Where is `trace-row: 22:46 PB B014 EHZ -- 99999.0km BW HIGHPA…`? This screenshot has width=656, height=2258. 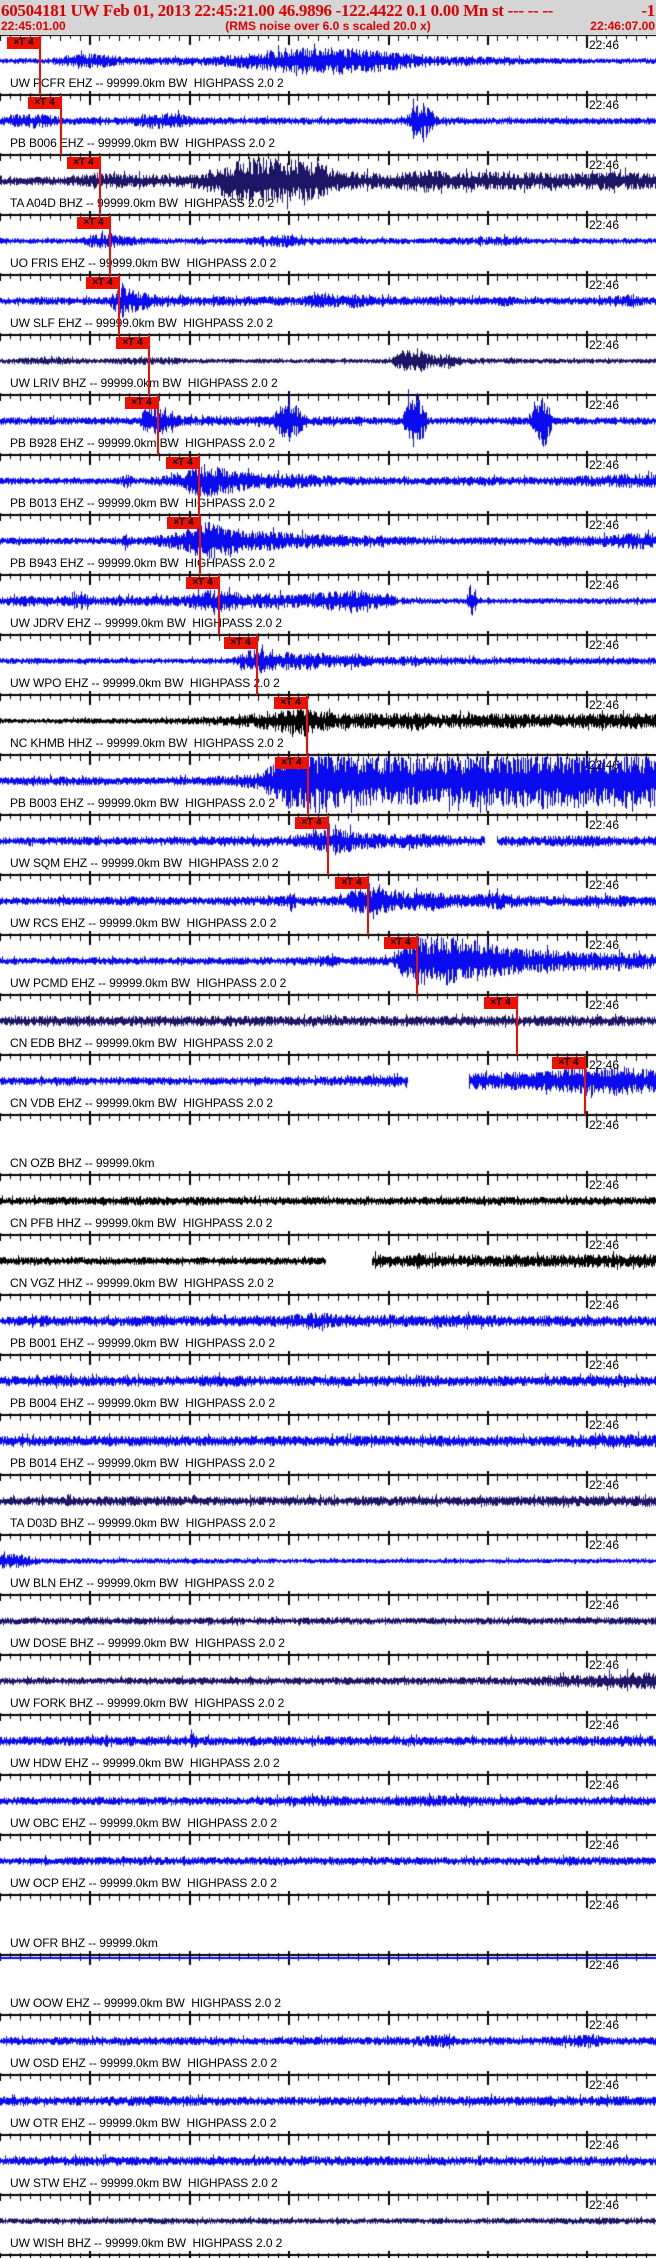
trace-row: 22:46 PB B014 EHZ -- 99999.0km BW HIGHPA… is located at coordinates (328, 1445).